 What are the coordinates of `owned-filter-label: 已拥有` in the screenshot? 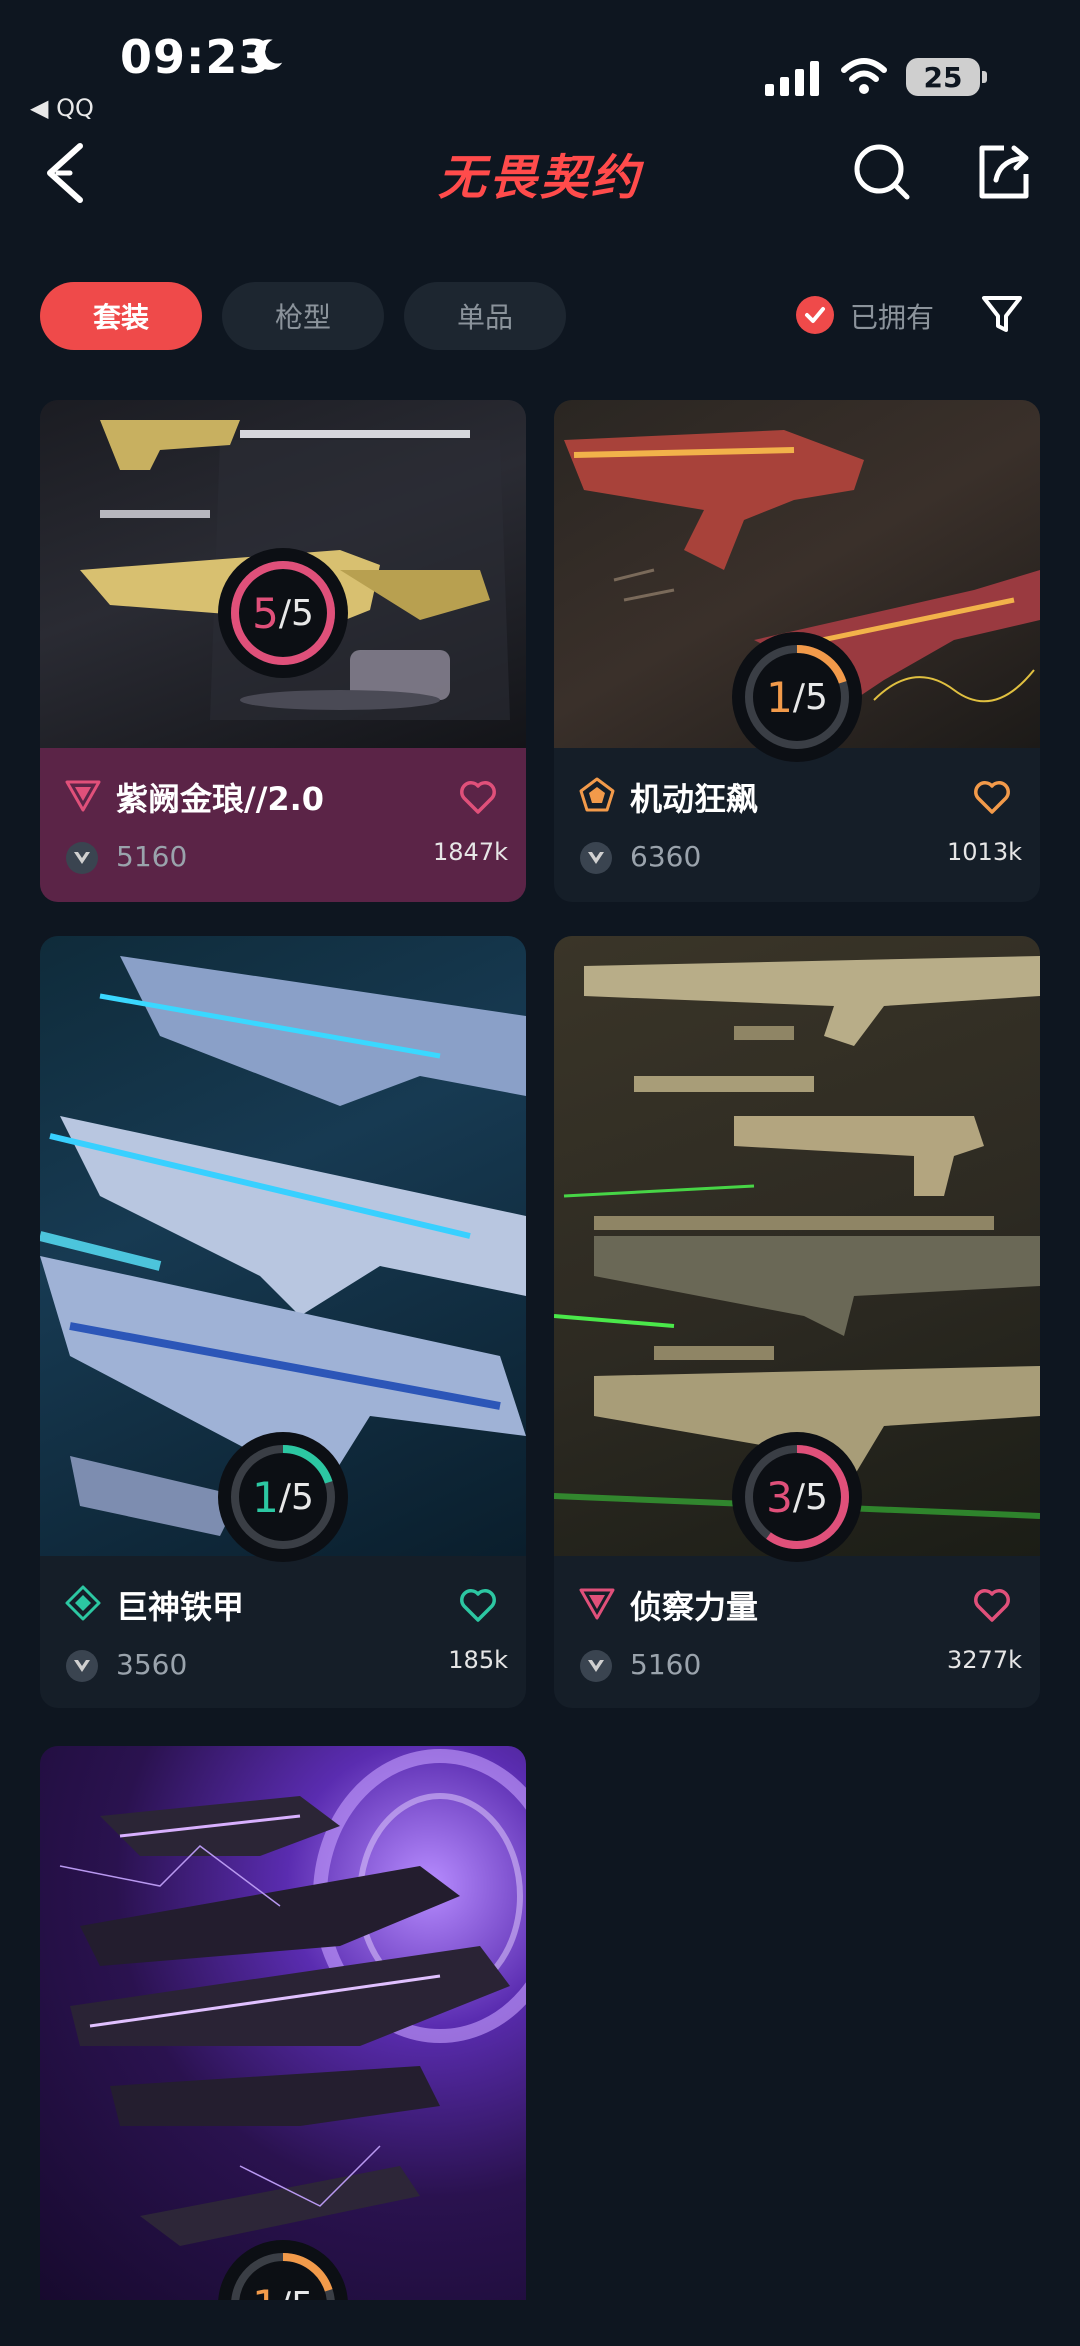 It's located at (892, 316).